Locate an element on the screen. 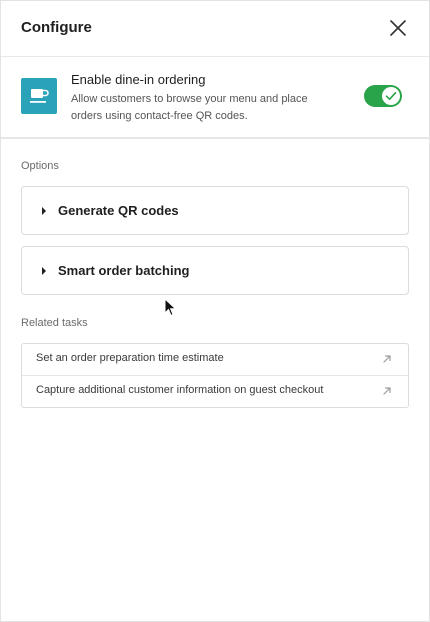 Image resolution: width=430 pixels, height=622 pixels. close-button is located at coordinates (398, 28).